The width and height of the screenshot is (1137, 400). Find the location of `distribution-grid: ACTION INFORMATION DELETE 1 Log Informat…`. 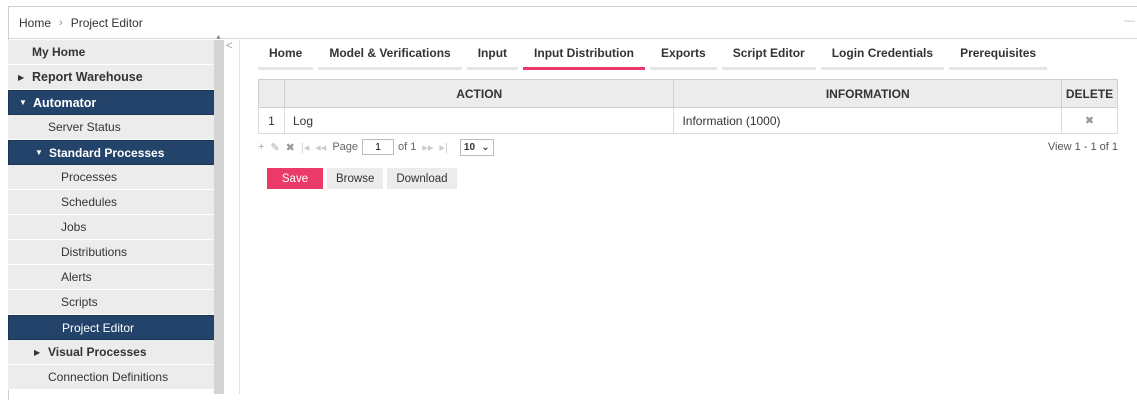

distribution-grid: ACTION INFORMATION DELETE 1 Log Informat… is located at coordinates (688, 106).